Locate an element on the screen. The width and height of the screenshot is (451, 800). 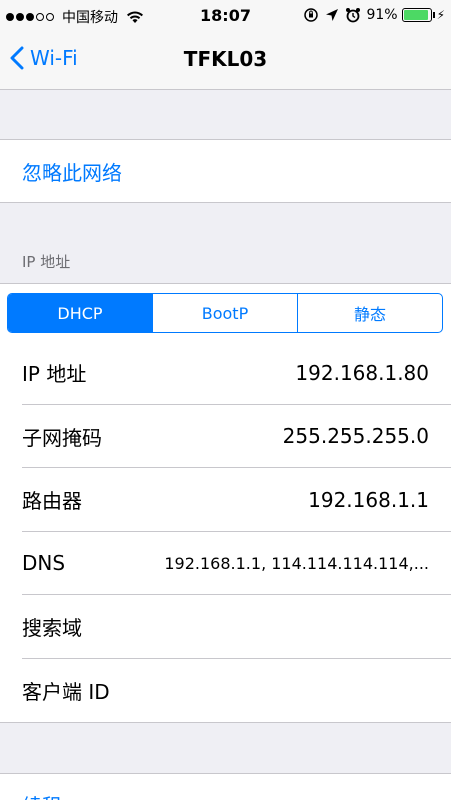
ip-section-header: IP 地址 is located at coordinates (46, 262).